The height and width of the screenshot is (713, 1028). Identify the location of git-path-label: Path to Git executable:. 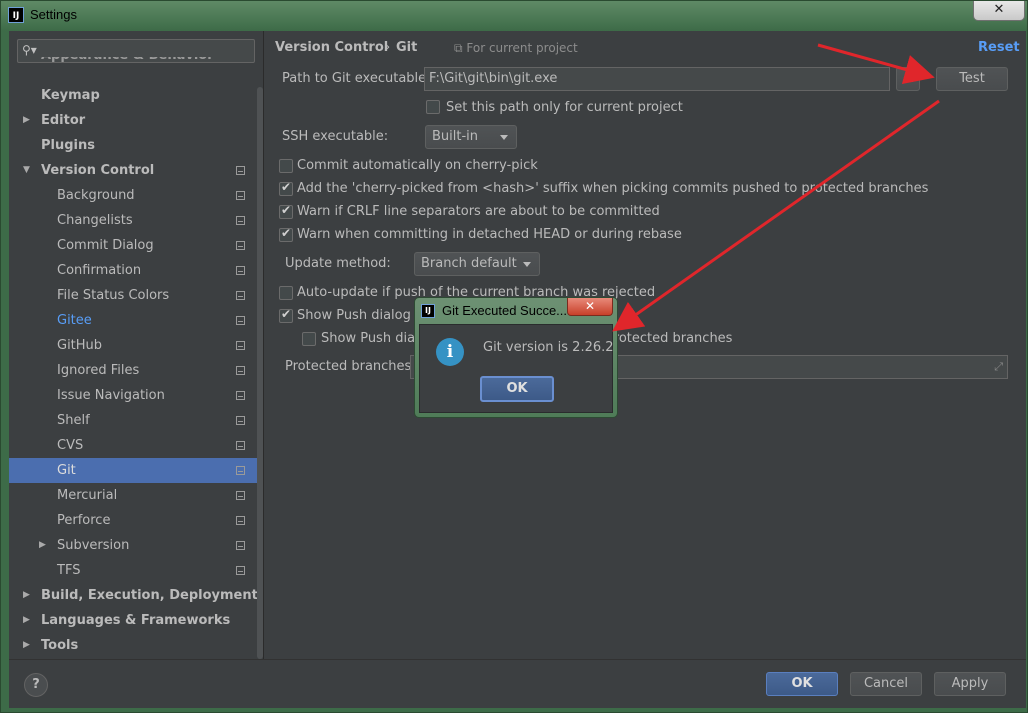
(356, 78).